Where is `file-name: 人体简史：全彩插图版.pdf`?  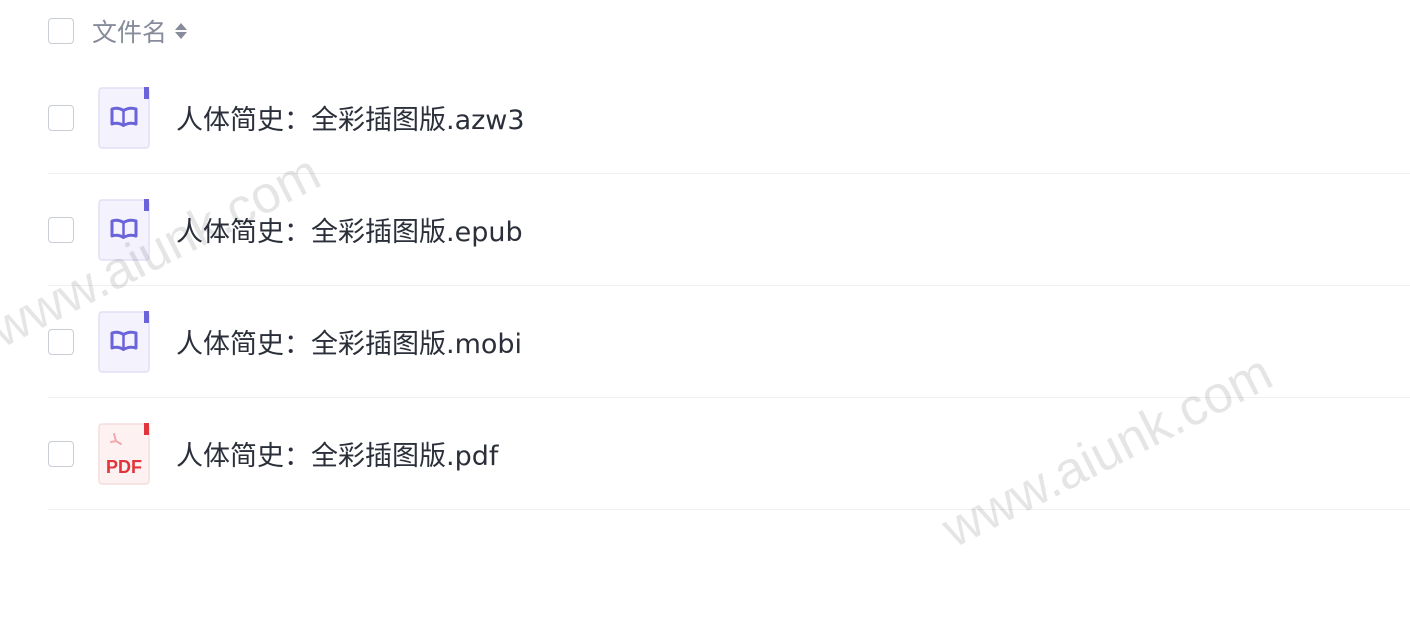 file-name: 人体简史：全彩插图版.pdf is located at coordinates (337, 453).